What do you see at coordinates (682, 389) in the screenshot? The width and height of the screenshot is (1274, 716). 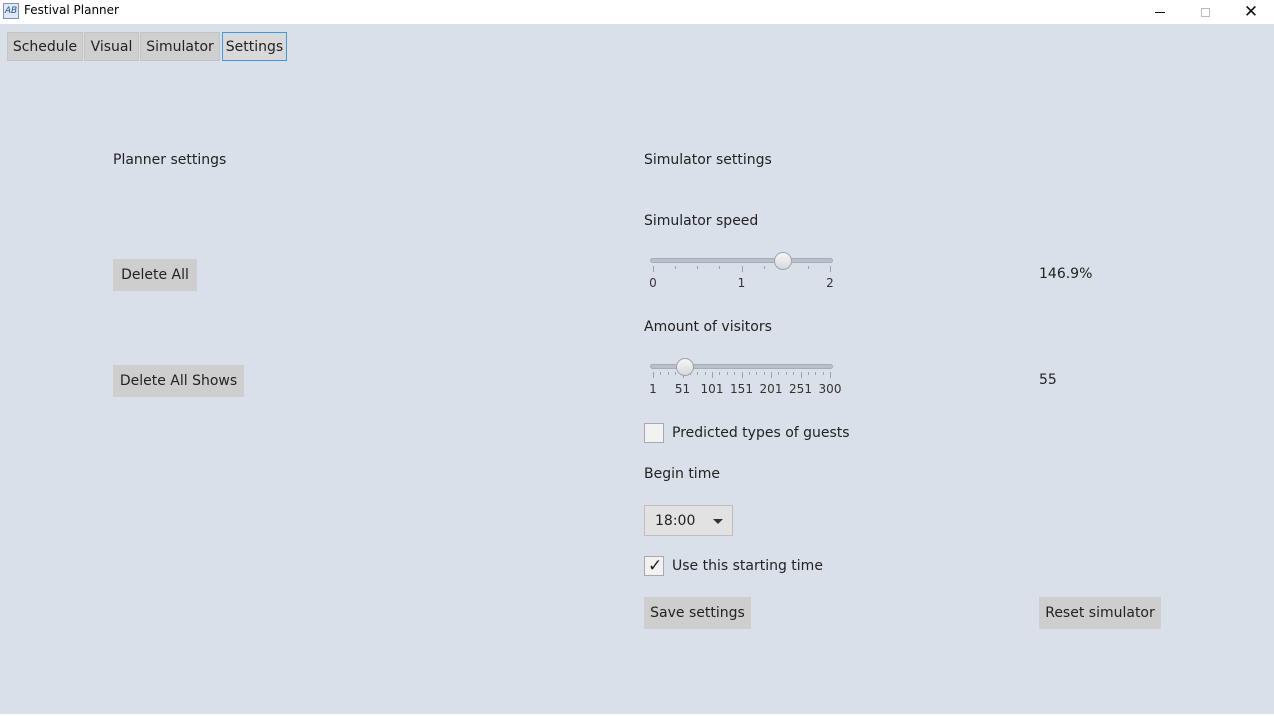 I see `slider-tick-label: 51` at bounding box center [682, 389].